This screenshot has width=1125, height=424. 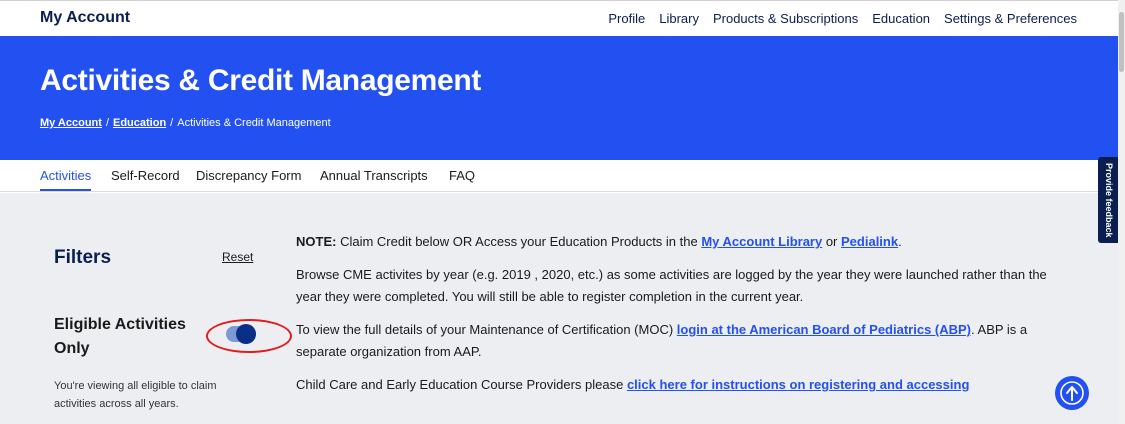 I want to click on eligible-activities-label: Eligible Activities Only, so click(x=120, y=336).